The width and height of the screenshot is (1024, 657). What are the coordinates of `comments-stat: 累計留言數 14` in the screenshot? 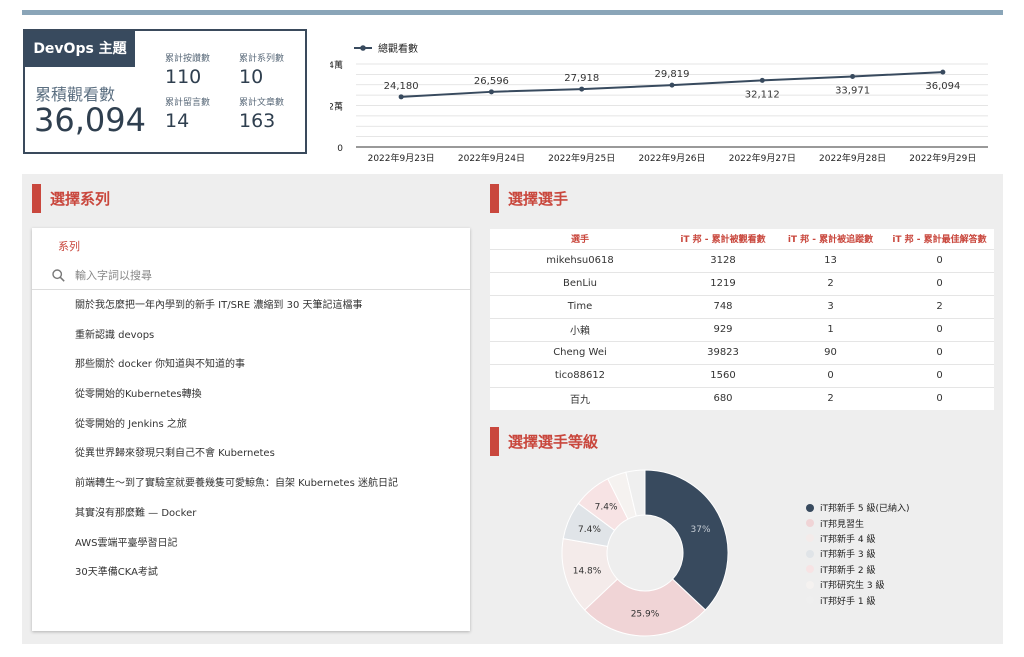 It's located at (187, 113).